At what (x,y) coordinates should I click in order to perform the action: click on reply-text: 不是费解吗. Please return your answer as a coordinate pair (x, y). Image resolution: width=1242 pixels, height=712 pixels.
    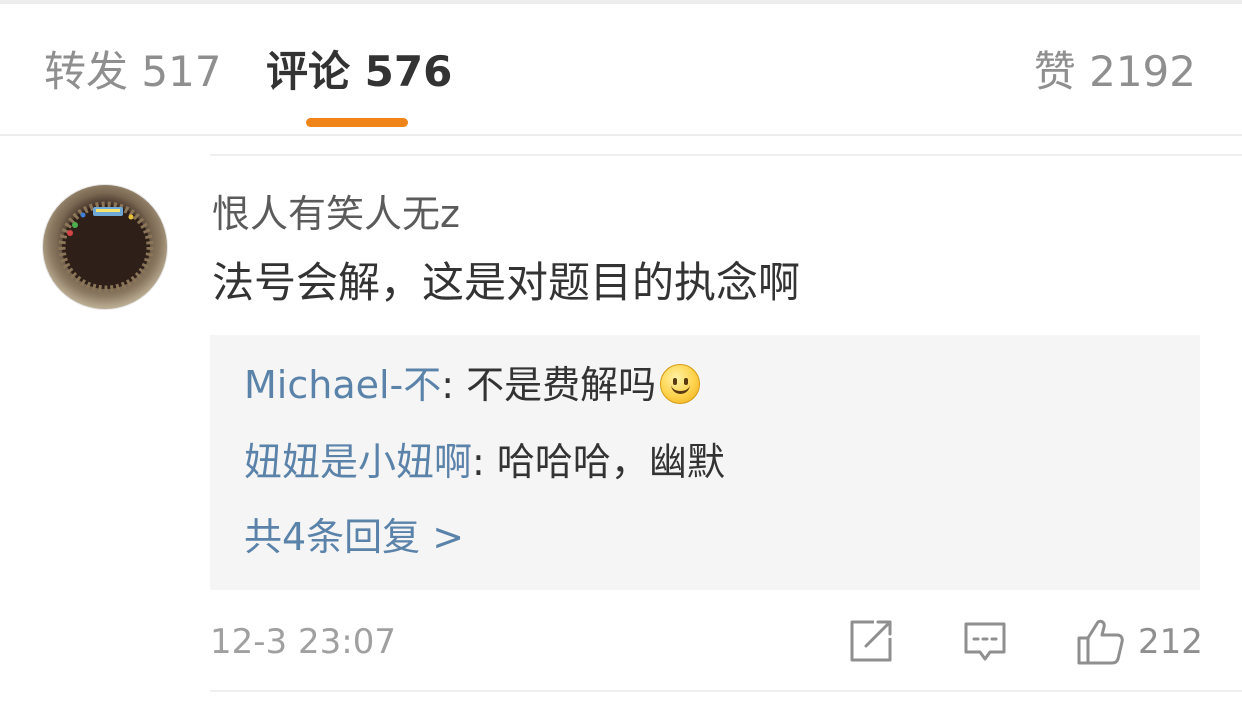
    Looking at the image, I should click on (561, 385).